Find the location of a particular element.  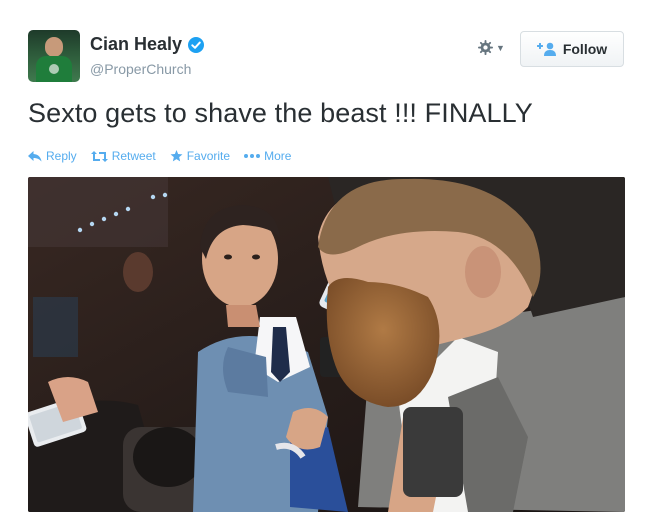

add-user-icon is located at coordinates (546, 49).